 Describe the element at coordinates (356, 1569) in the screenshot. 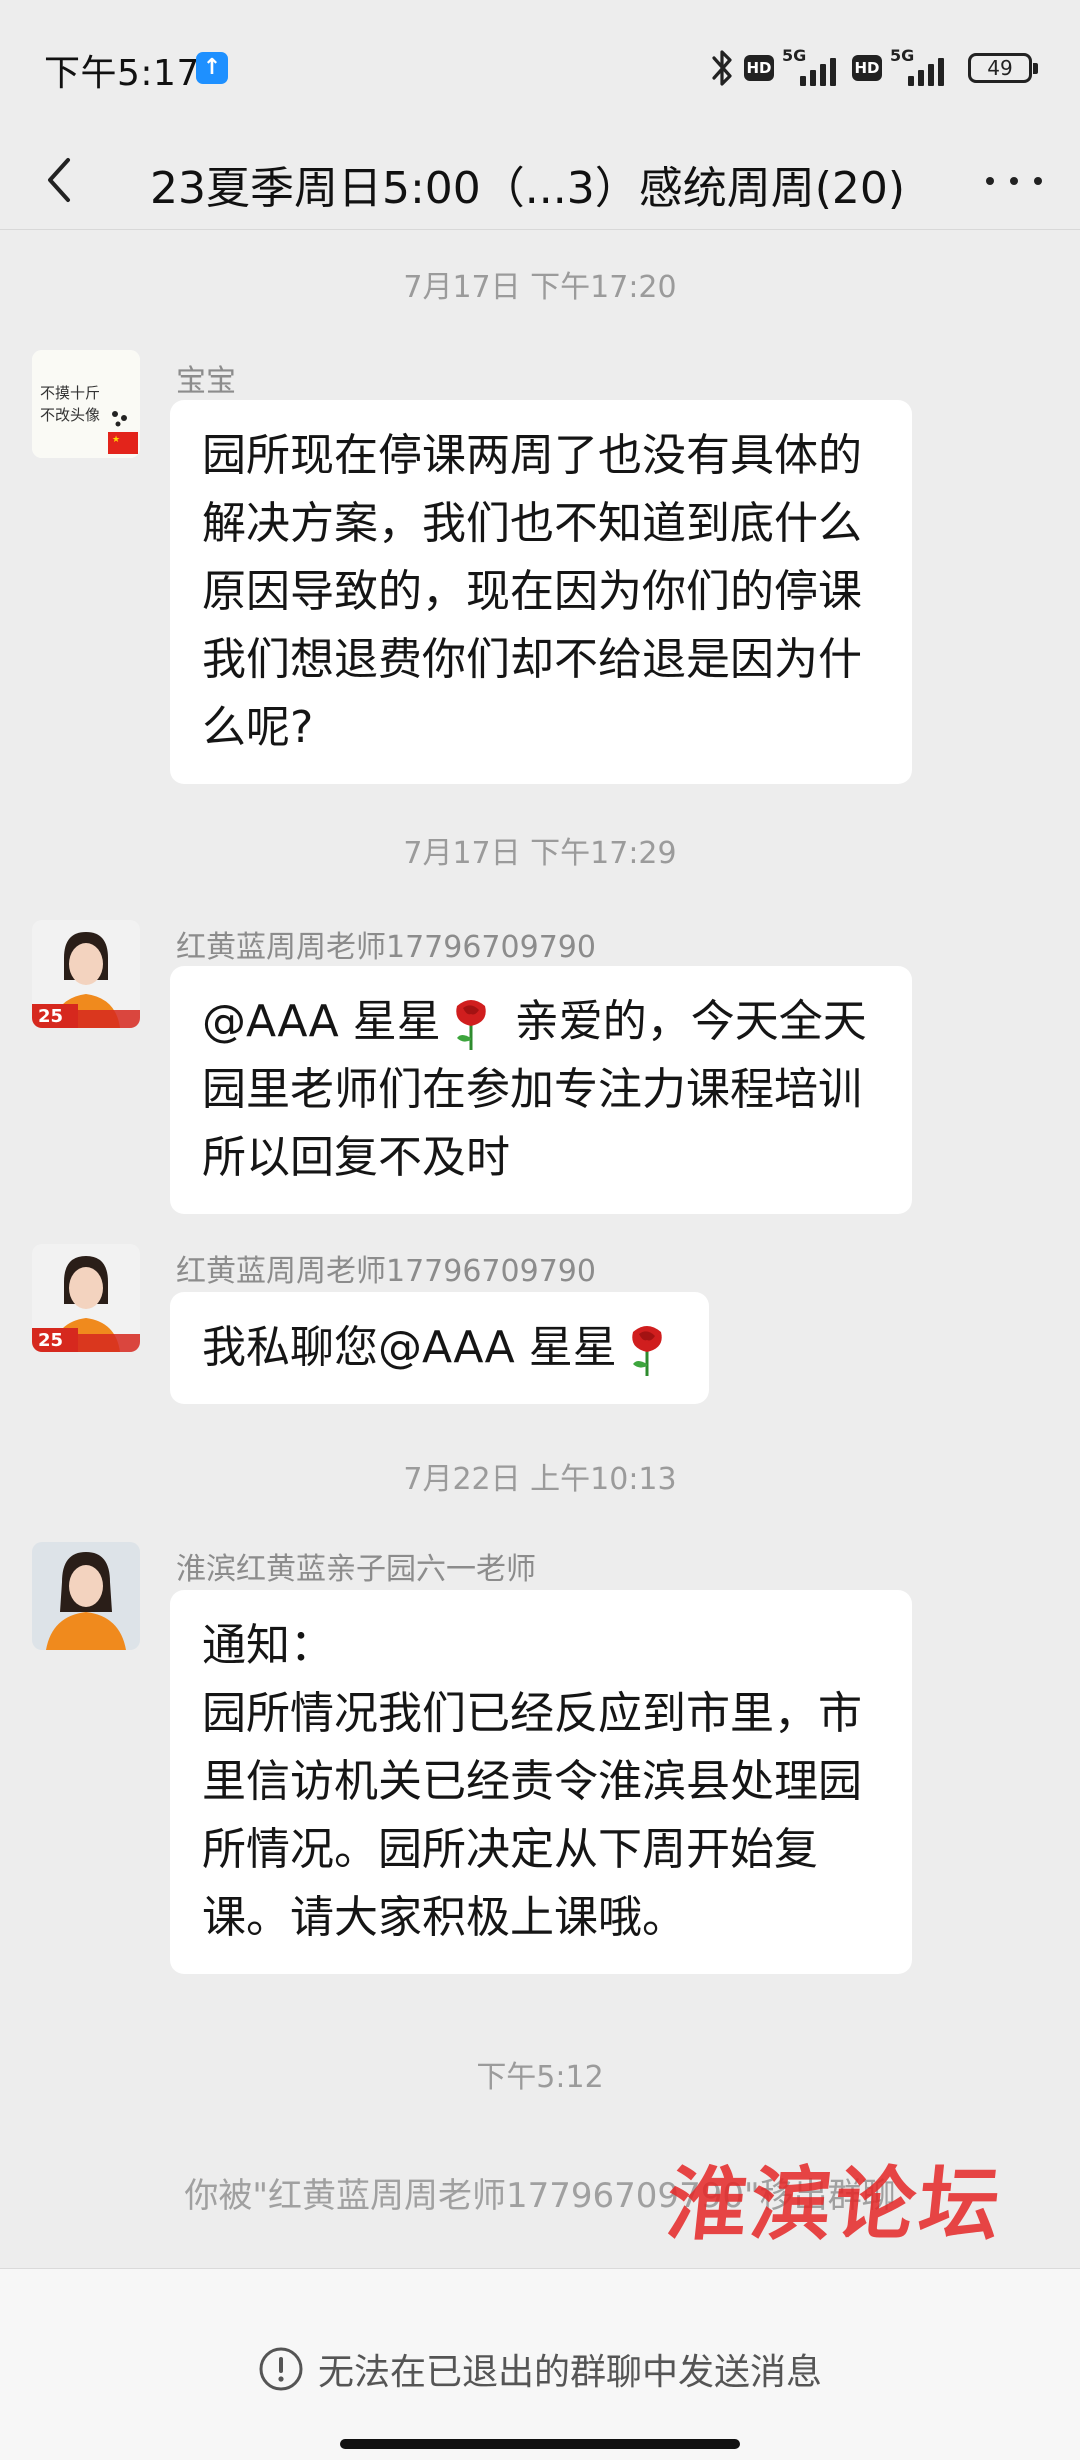

I see `sender-name: 淮滨红黄蓝亲子园六一老师` at that location.